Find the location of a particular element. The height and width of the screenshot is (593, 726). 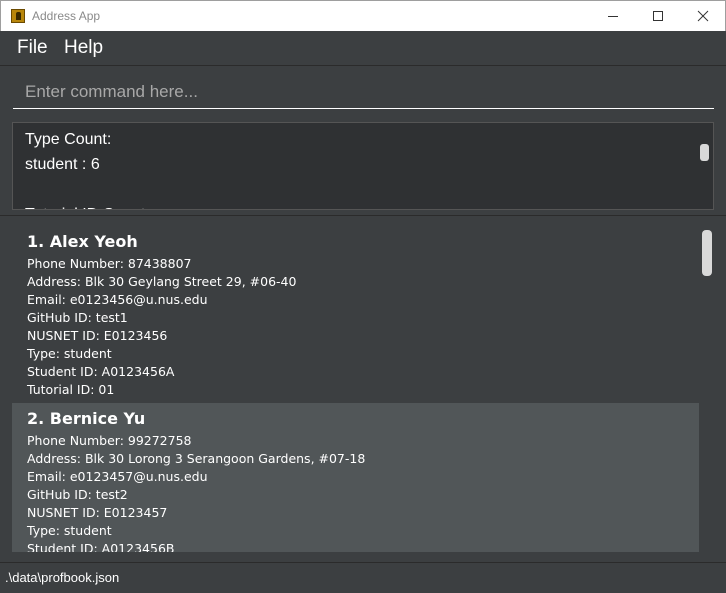

maximize-icon is located at coordinates (658, 16).